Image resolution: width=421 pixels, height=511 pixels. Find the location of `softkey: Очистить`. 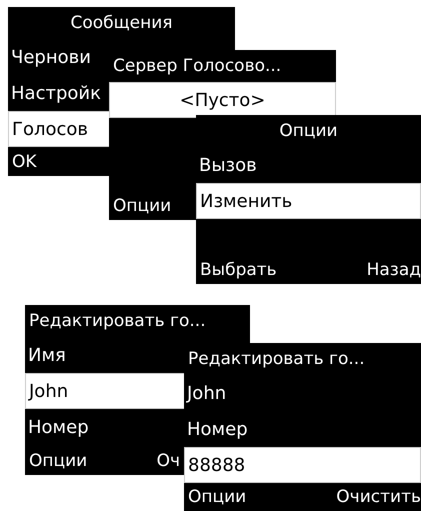

softkey: Очистить is located at coordinates (378, 497).